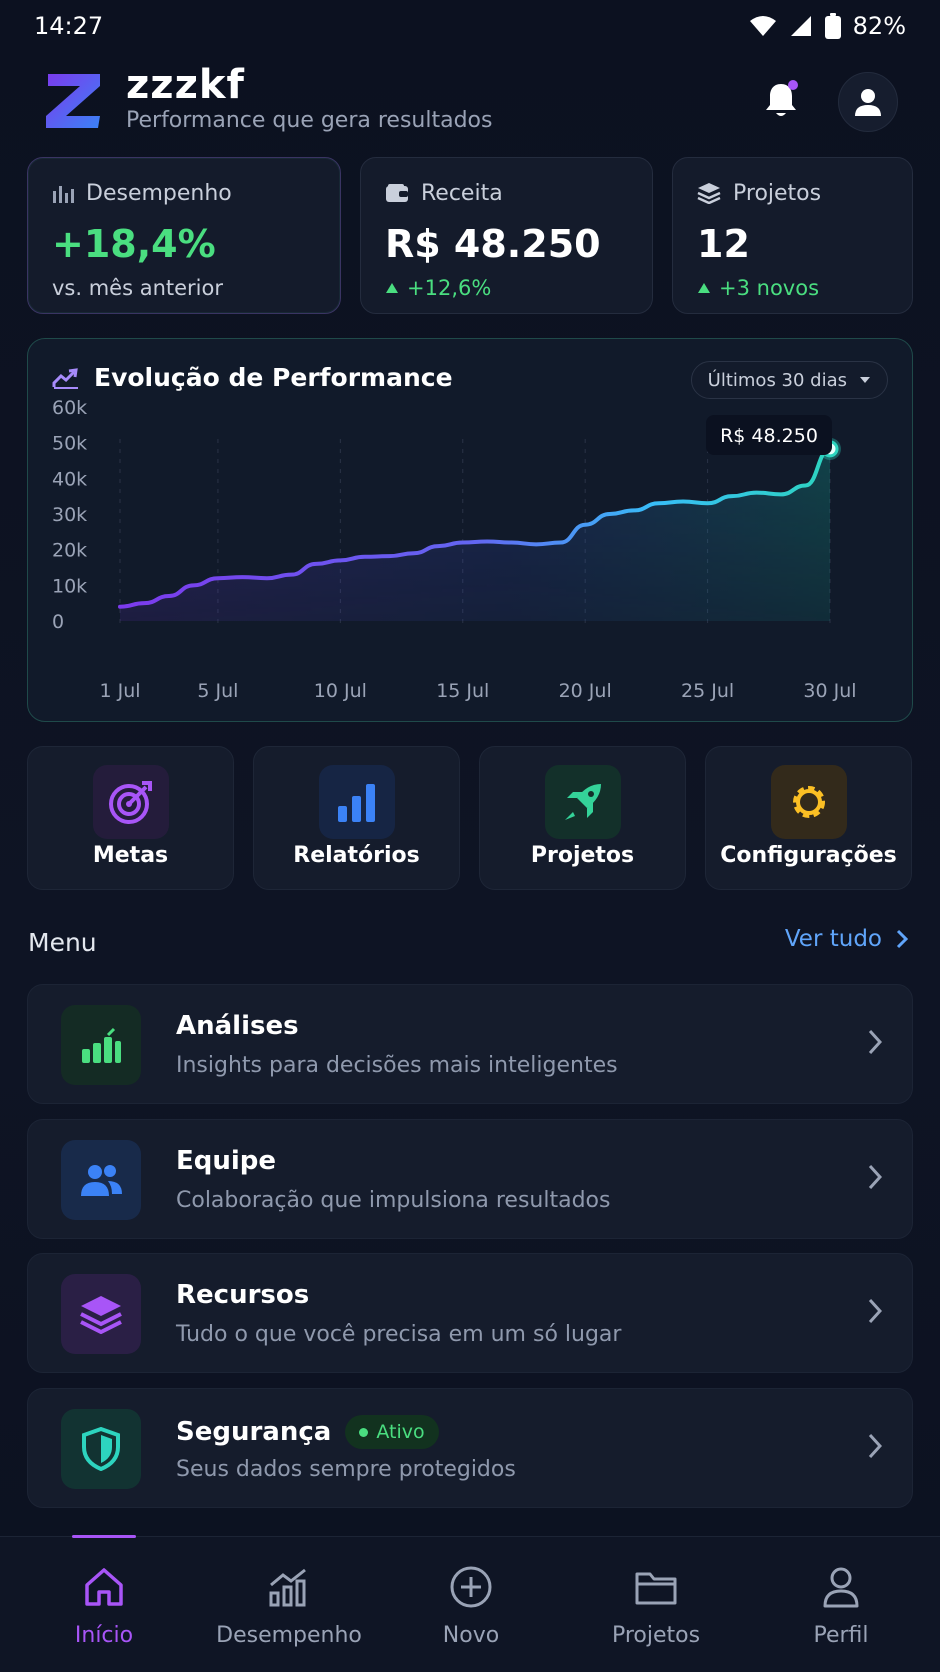  Describe the element at coordinates (273, 377) in the screenshot. I see `chart-title: Evolução de Performance` at that location.